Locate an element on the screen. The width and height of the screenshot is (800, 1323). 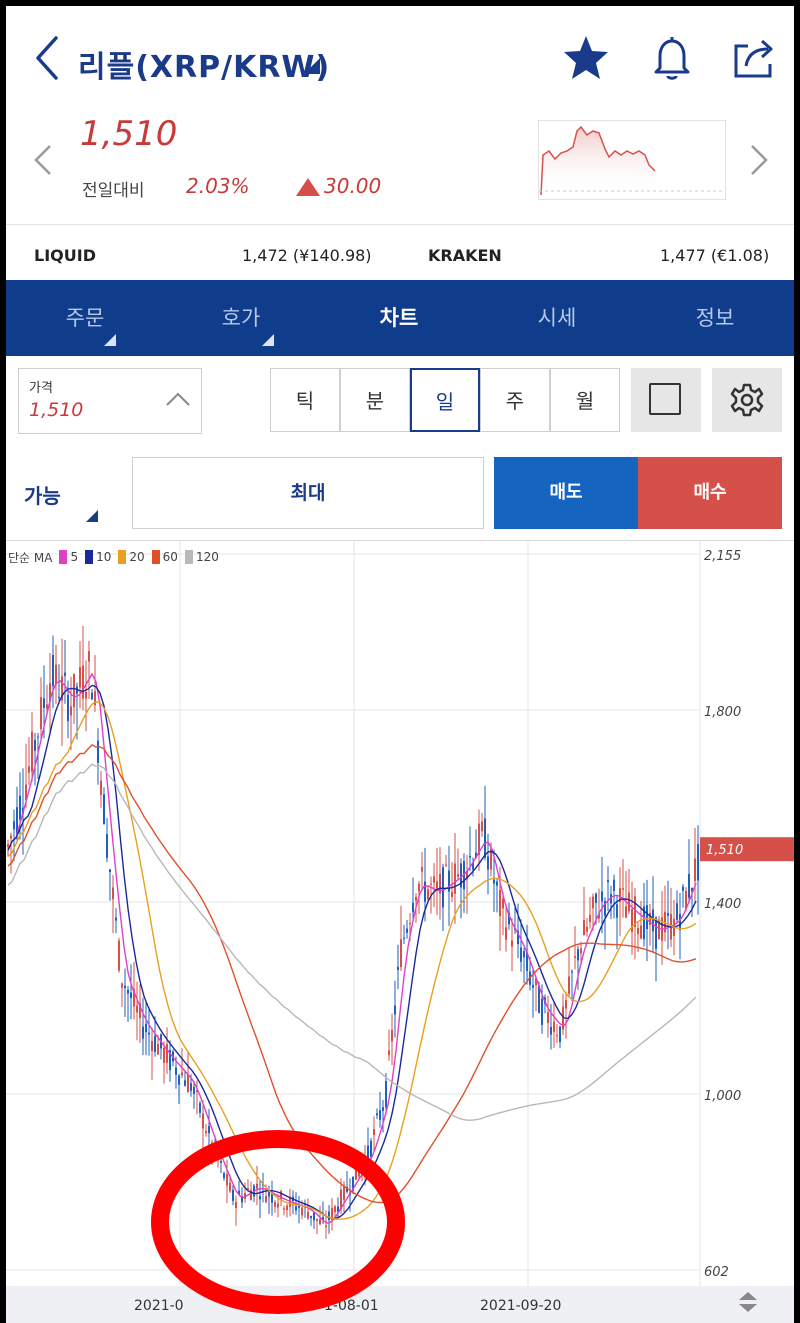
y-tick-label: 1,800 is located at coordinates (722, 712).